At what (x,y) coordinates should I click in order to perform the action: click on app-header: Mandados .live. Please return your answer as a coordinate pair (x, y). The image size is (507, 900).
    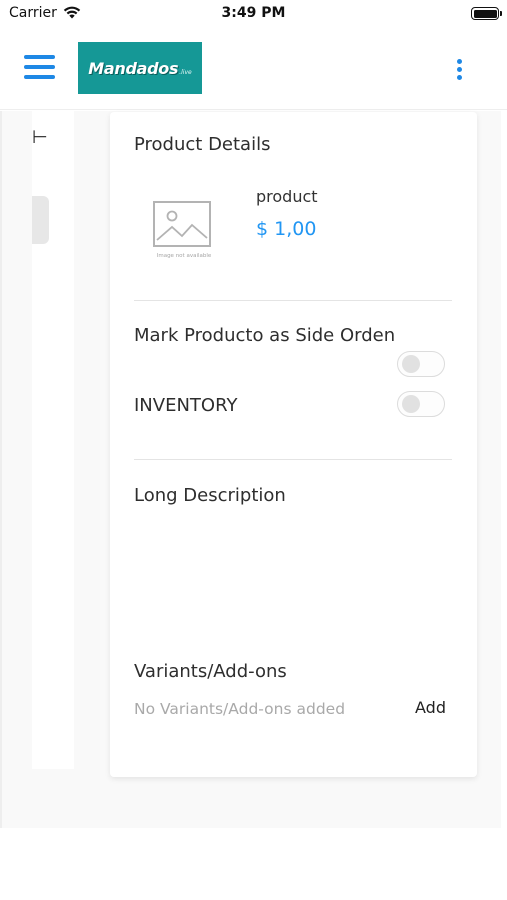
    Looking at the image, I should click on (253, 69).